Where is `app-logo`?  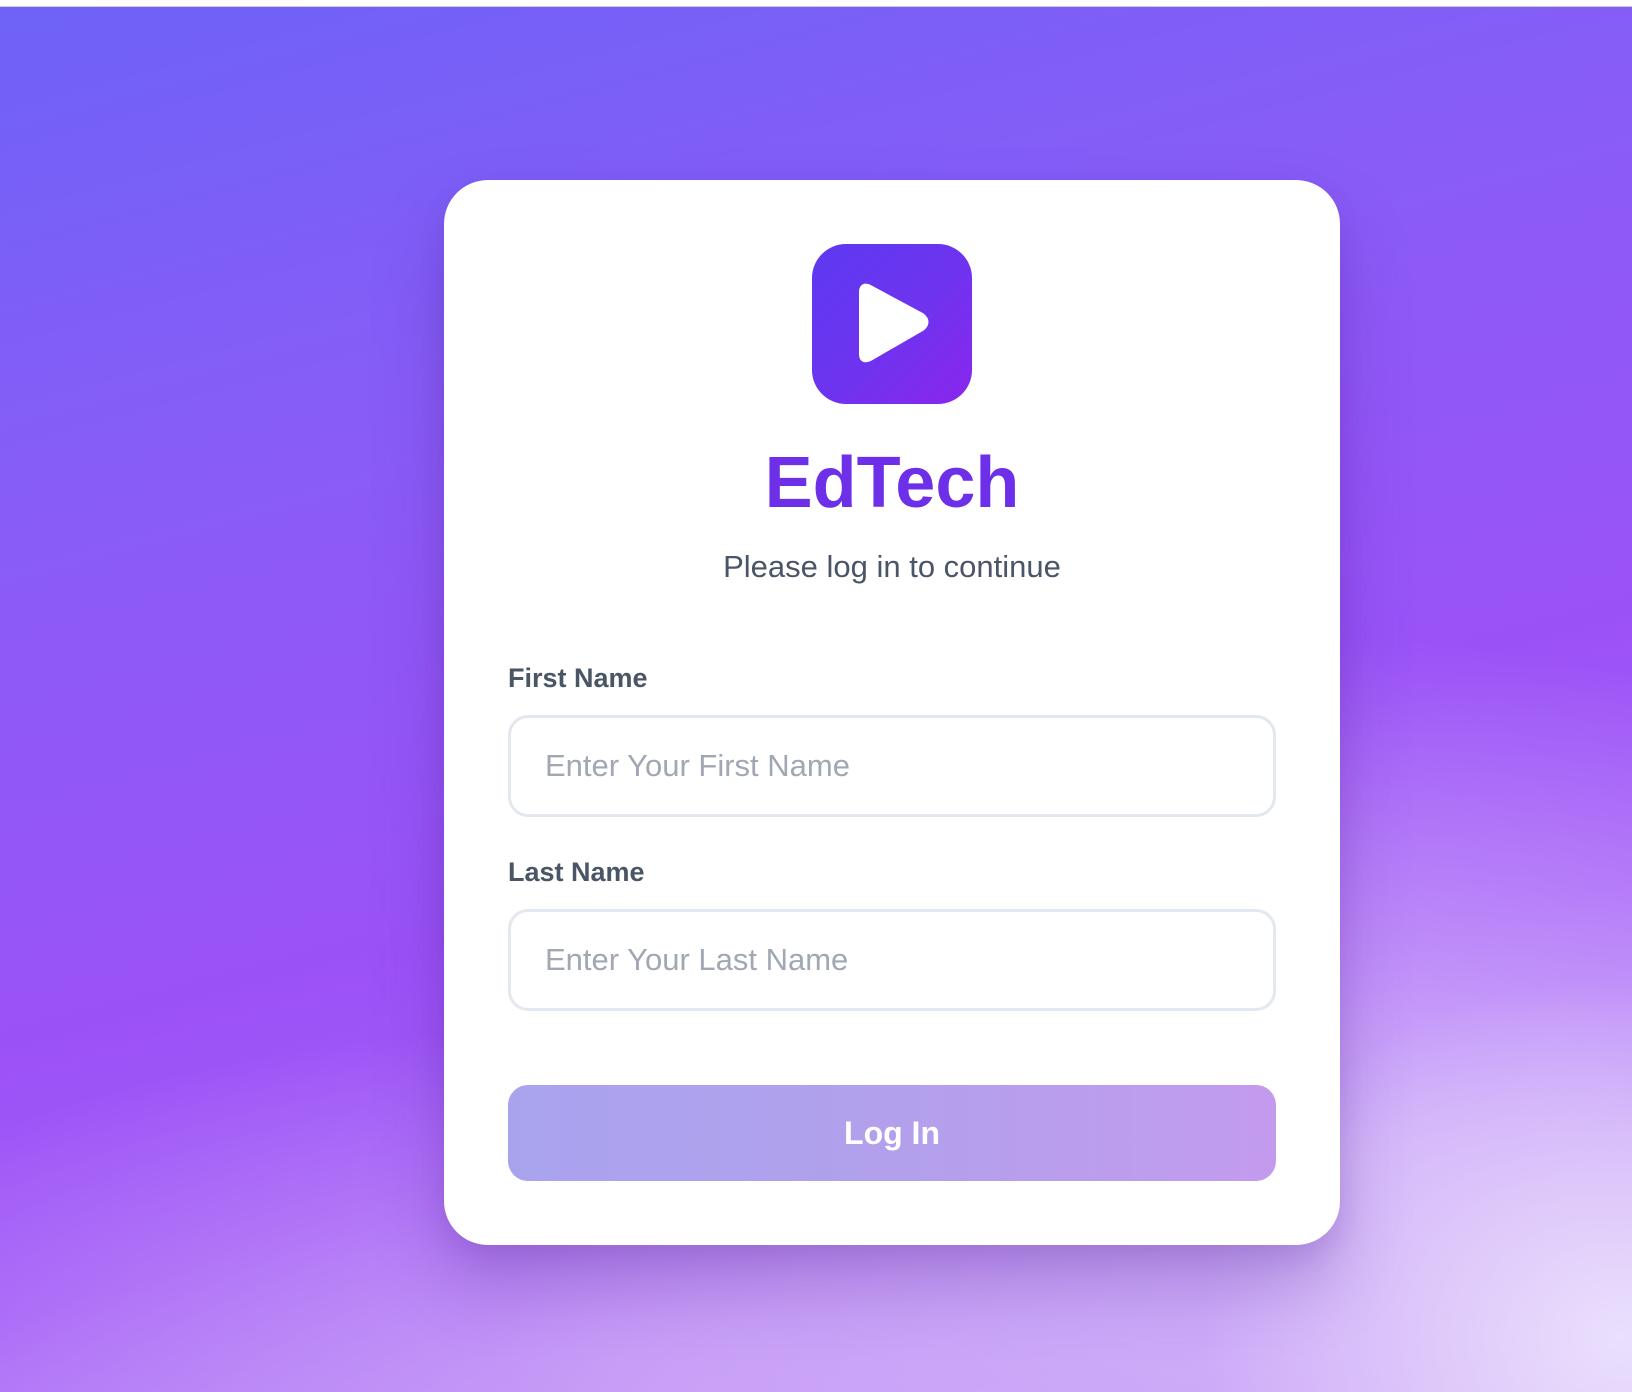 app-logo is located at coordinates (892, 324).